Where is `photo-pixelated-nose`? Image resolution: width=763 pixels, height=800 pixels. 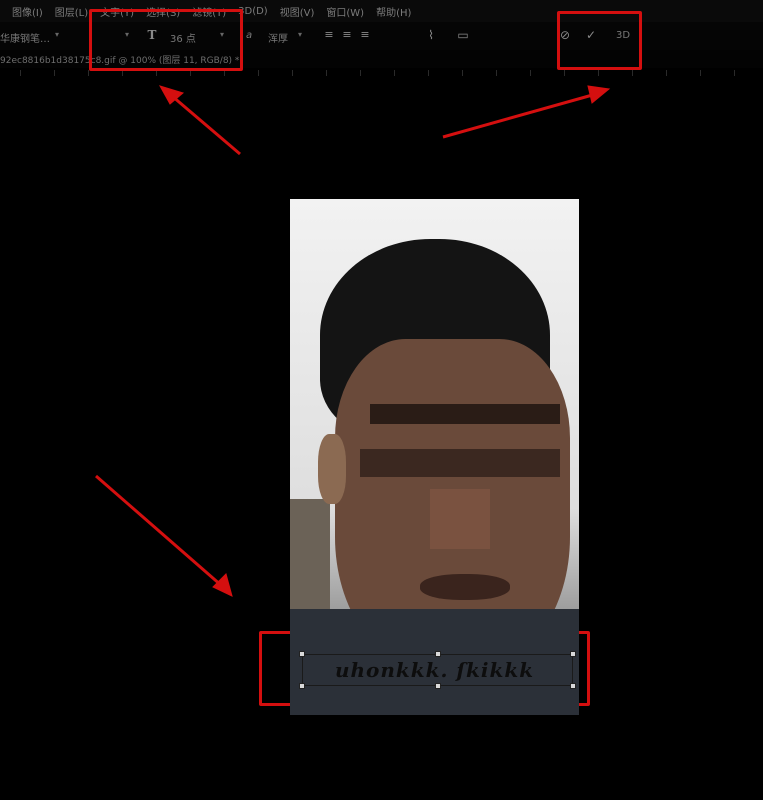 photo-pixelated-nose is located at coordinates (460, 519).